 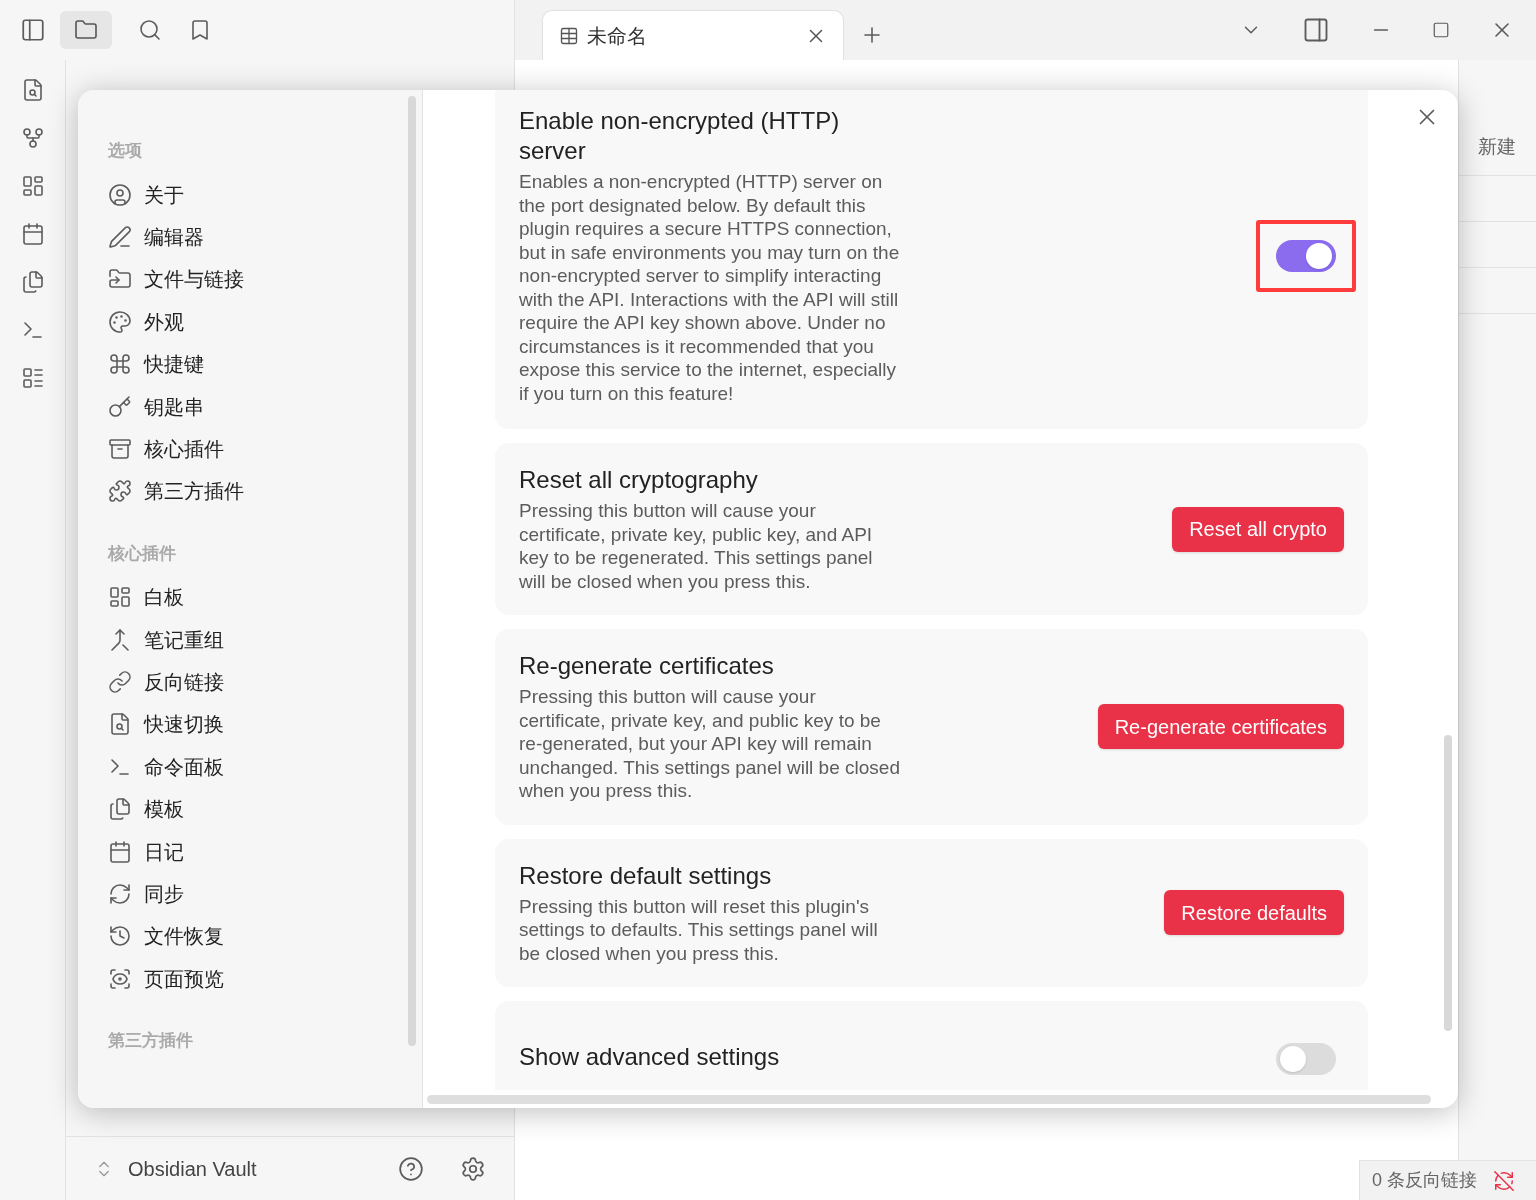 What do you see at coordinates (120, 237) in the screenshot?
I see `pen-icon` at bounding box center [120, 237].